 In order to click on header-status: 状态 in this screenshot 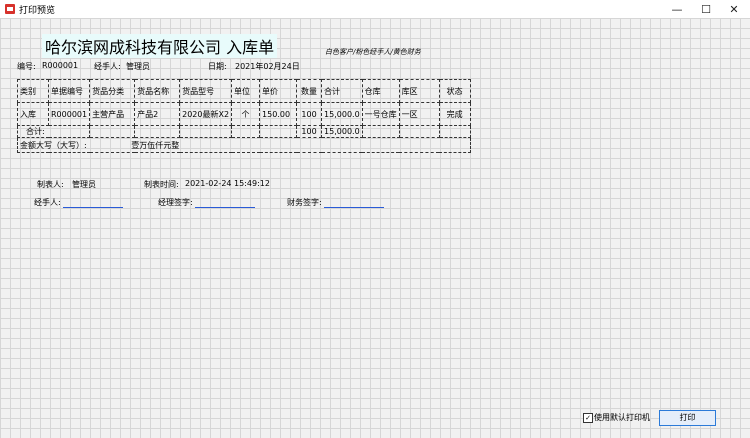, I will do `click(454, 91)`.